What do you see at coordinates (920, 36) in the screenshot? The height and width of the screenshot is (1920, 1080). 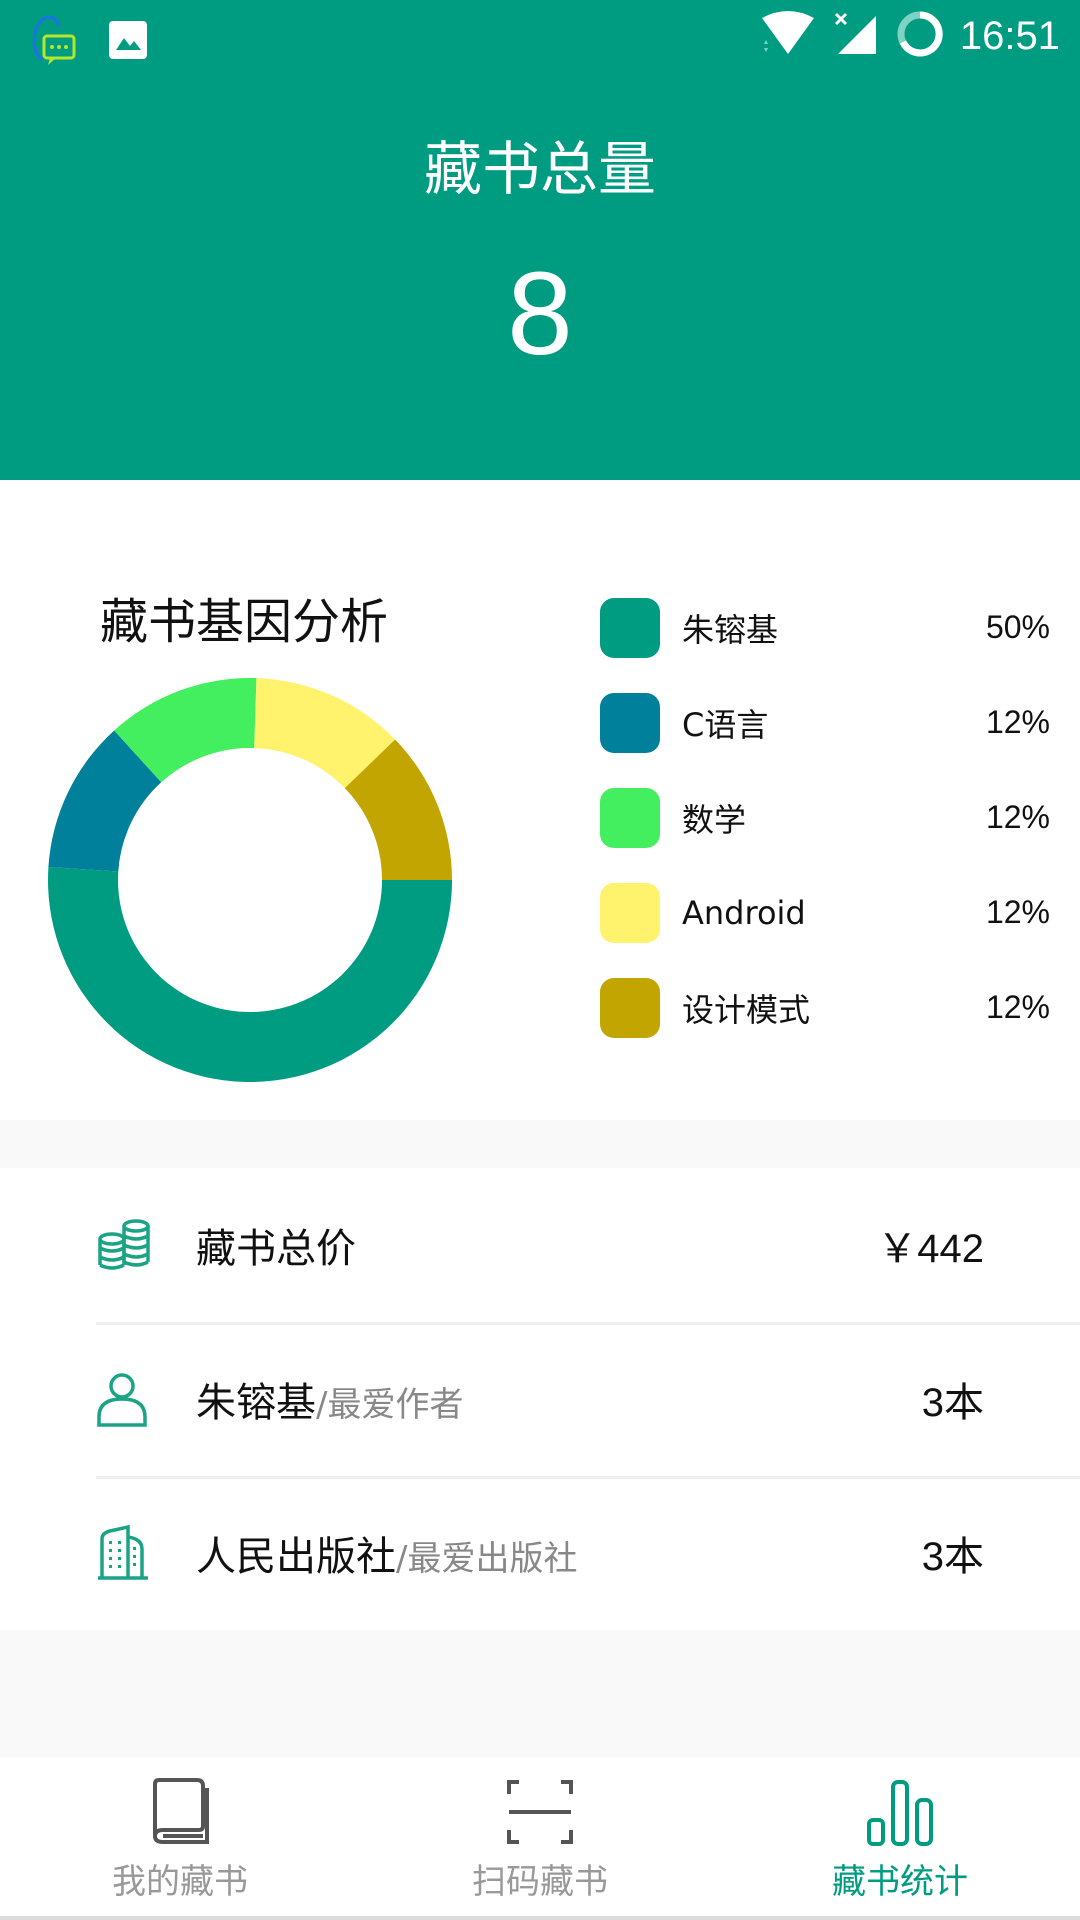 I see `battery-ring-icon` at bounding box center [920, 36].